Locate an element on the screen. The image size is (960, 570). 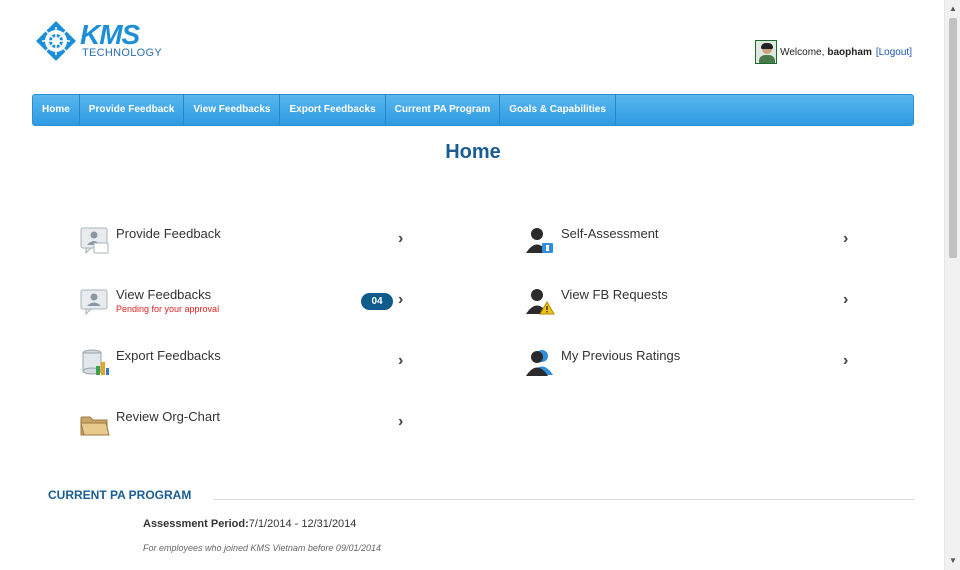
logout-link: [Logout] is located at coordinates (894, 52).